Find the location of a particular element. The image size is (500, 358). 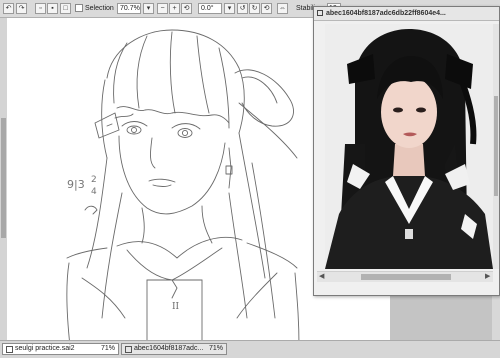

svg-text: II is located at coordinates (176, 307).